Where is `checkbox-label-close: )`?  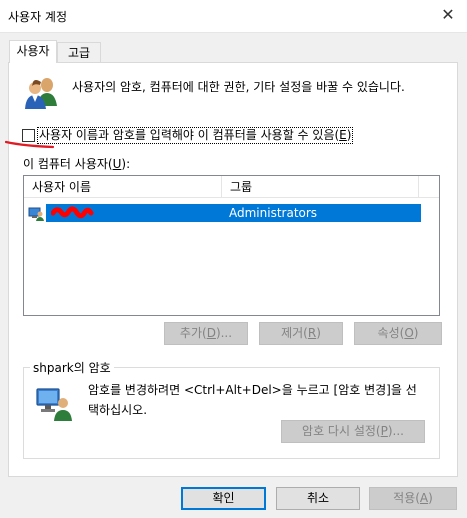
checkbox-label-close: ) is located at coordinates (349, 135).